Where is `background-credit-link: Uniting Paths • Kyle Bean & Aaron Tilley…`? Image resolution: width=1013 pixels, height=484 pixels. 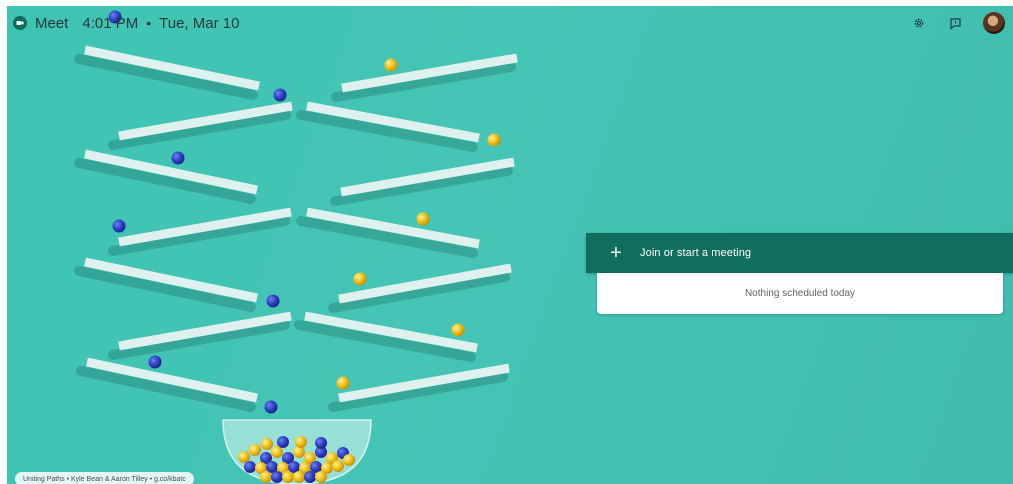 background-credit-link: Uniting Paths • Kyle Bean & Aaron Tilley… is located at coordinates (104, 478).